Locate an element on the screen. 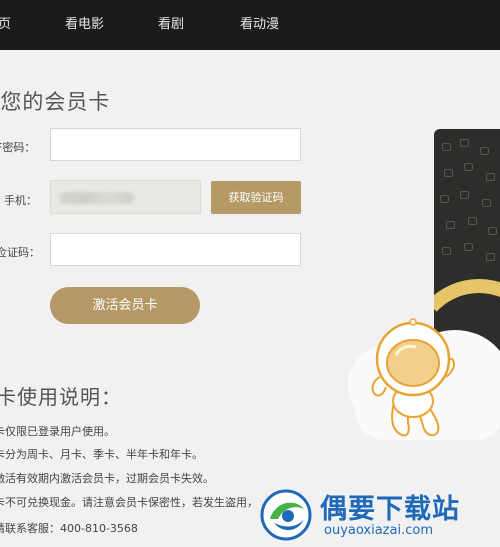 Image resolution: width=500 pixels, height=547 pixels. top-navigation: 页 看电影 看剧 看动漫 is located at coordinates (250, 25).